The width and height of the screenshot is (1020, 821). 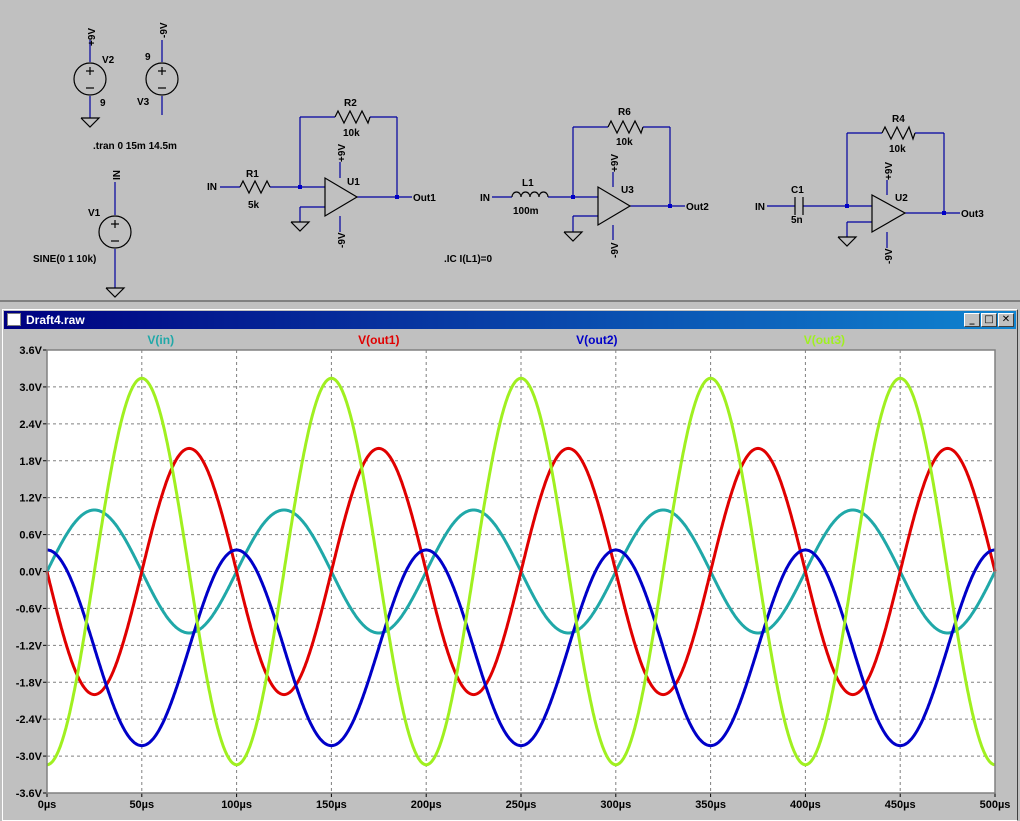 What do you see at coordinates (135, 146) in the screenshot?
I see `tran-directive: .tran 0 15m 14.5m` at bounding box center [135, 146].